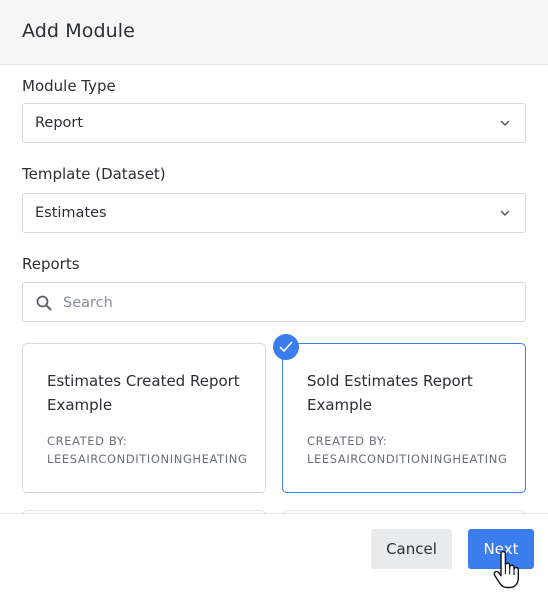 The height and width of the screenshot is (596, 548). Describe the element at coordinates (71, 213) in the screenshot. I see `template-value: Estimates` at that location.